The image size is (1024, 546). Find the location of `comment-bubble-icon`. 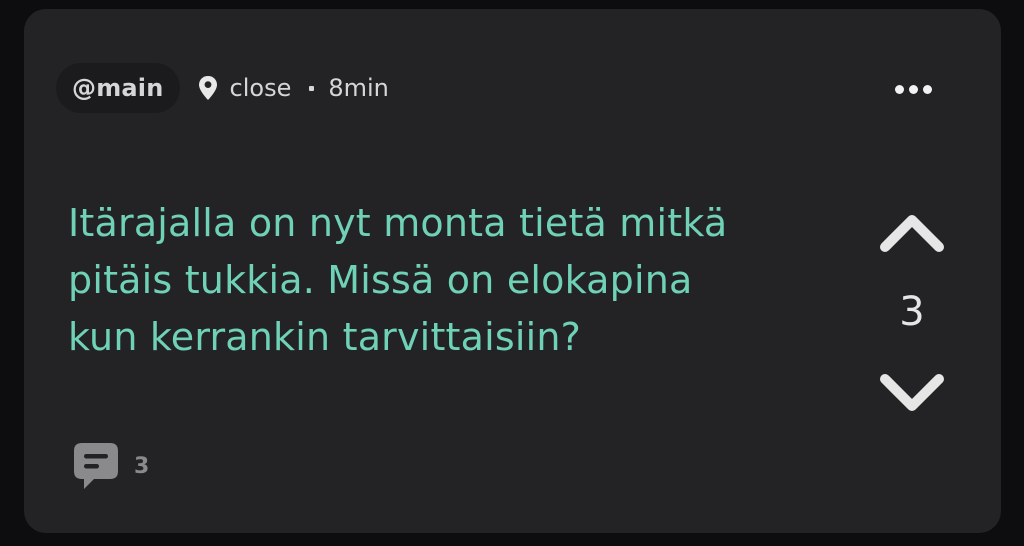

comment-bubble-icon is located at coordinates (96, 466).